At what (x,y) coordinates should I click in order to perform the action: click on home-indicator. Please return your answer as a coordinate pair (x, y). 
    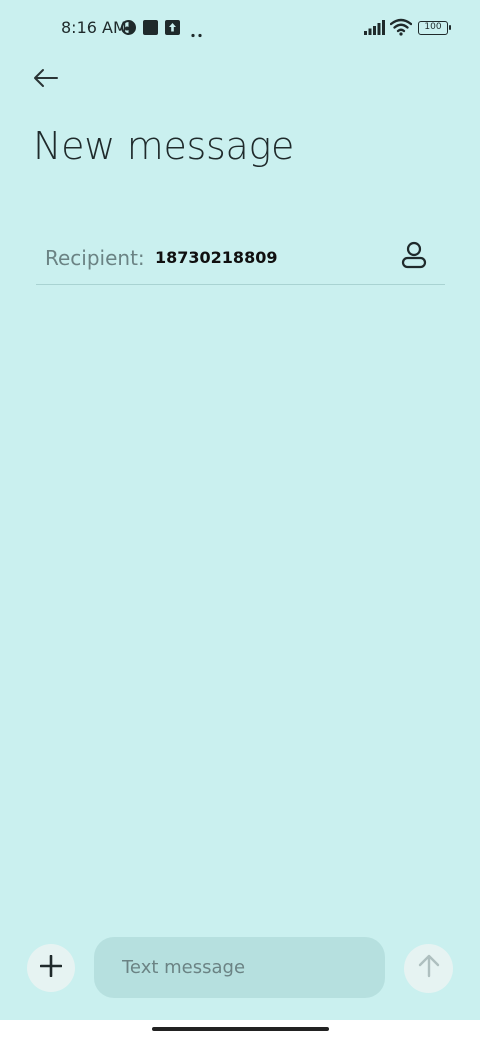
    Looking at the image, I should click on (240, 1029).